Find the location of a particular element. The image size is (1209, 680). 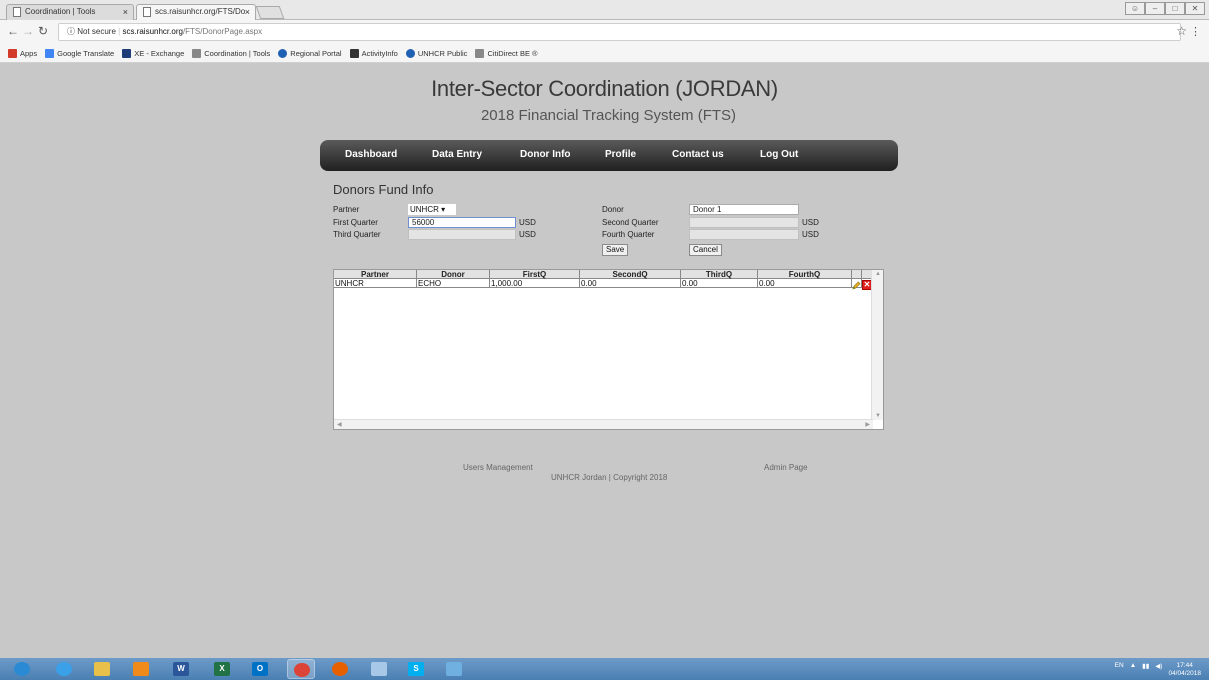

bookmark-item: UNHCR Public is located at coordinates (436, 53).